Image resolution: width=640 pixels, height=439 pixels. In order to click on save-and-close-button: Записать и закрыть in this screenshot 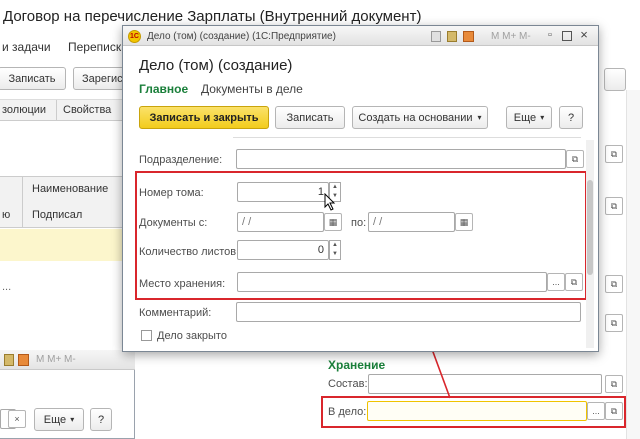, I will do `click(204, 117)`.